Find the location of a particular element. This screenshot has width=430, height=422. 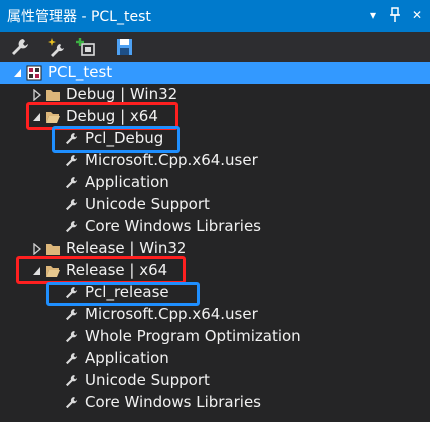

tree-item-release-whole-program: Whole Program Optimization is located at coordinates (215, 337).